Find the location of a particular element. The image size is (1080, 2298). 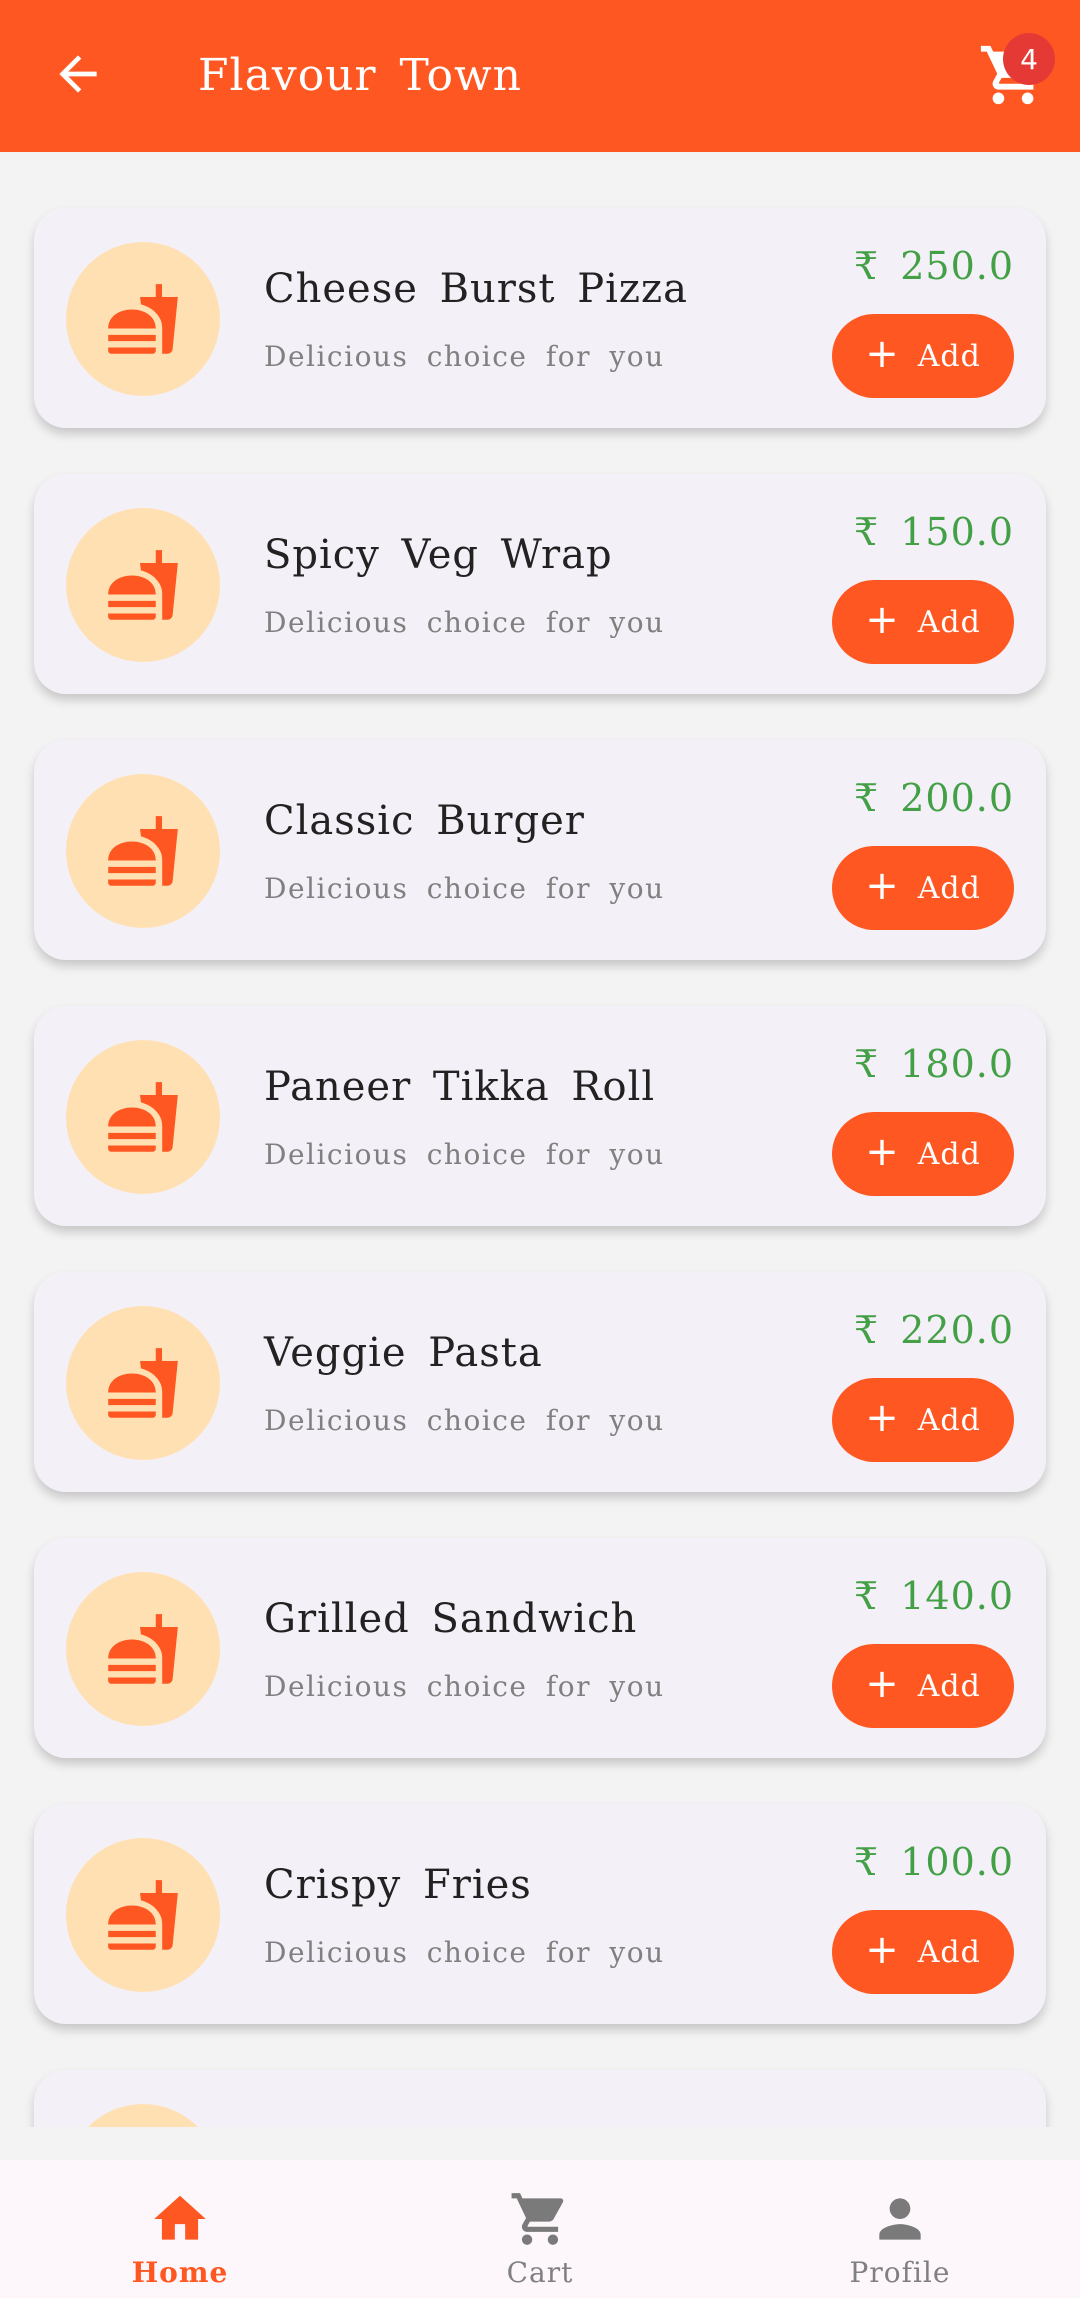

back-button is located at coordinates (78, 74).